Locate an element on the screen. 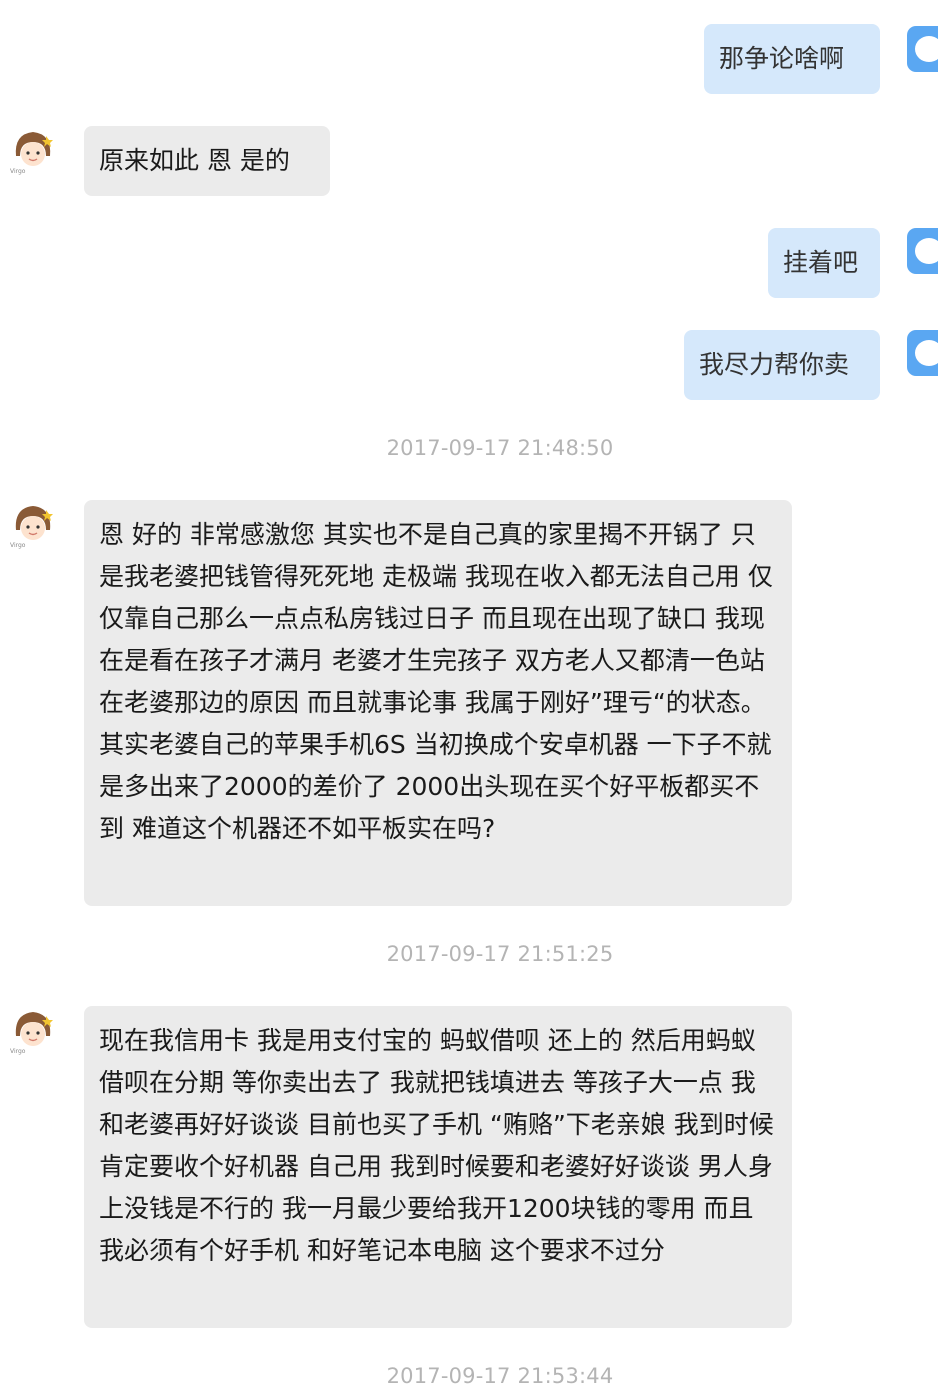  message-text: 那争论啥啊 is located at coordinates (782, 58).